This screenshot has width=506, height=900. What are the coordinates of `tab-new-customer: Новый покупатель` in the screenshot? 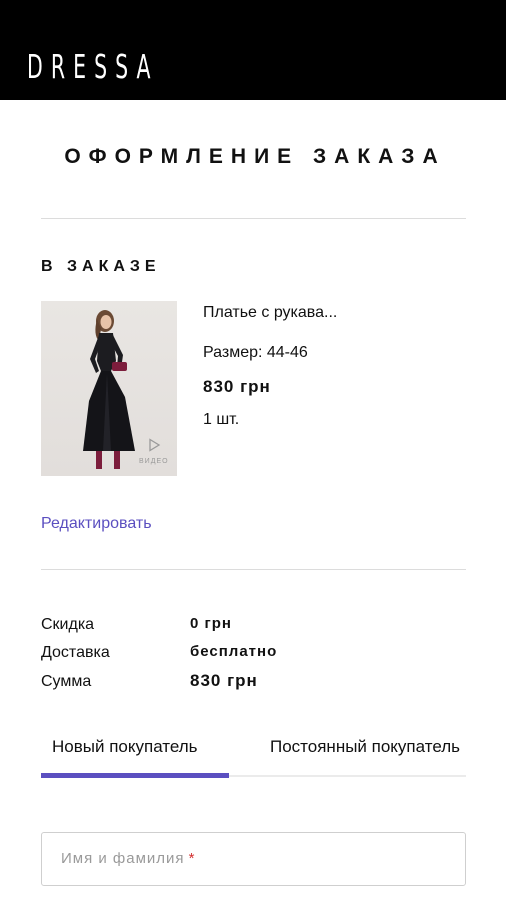 It's located at (125, 747).